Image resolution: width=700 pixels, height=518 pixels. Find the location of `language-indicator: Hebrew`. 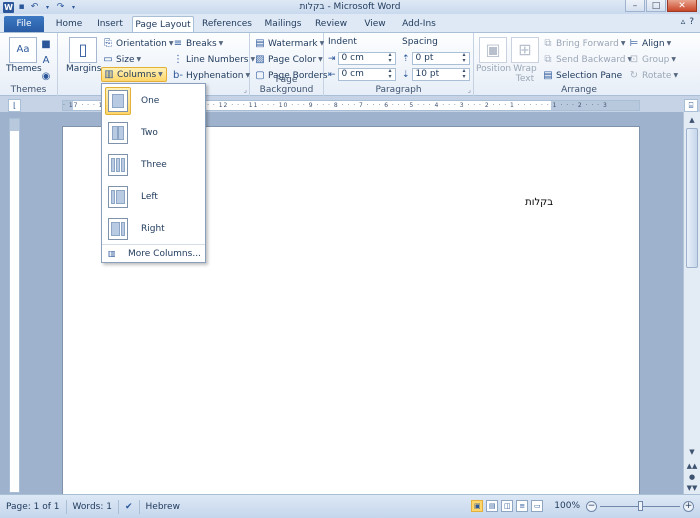

language-indicator: Hebrew is located at coordinates (163, 507).